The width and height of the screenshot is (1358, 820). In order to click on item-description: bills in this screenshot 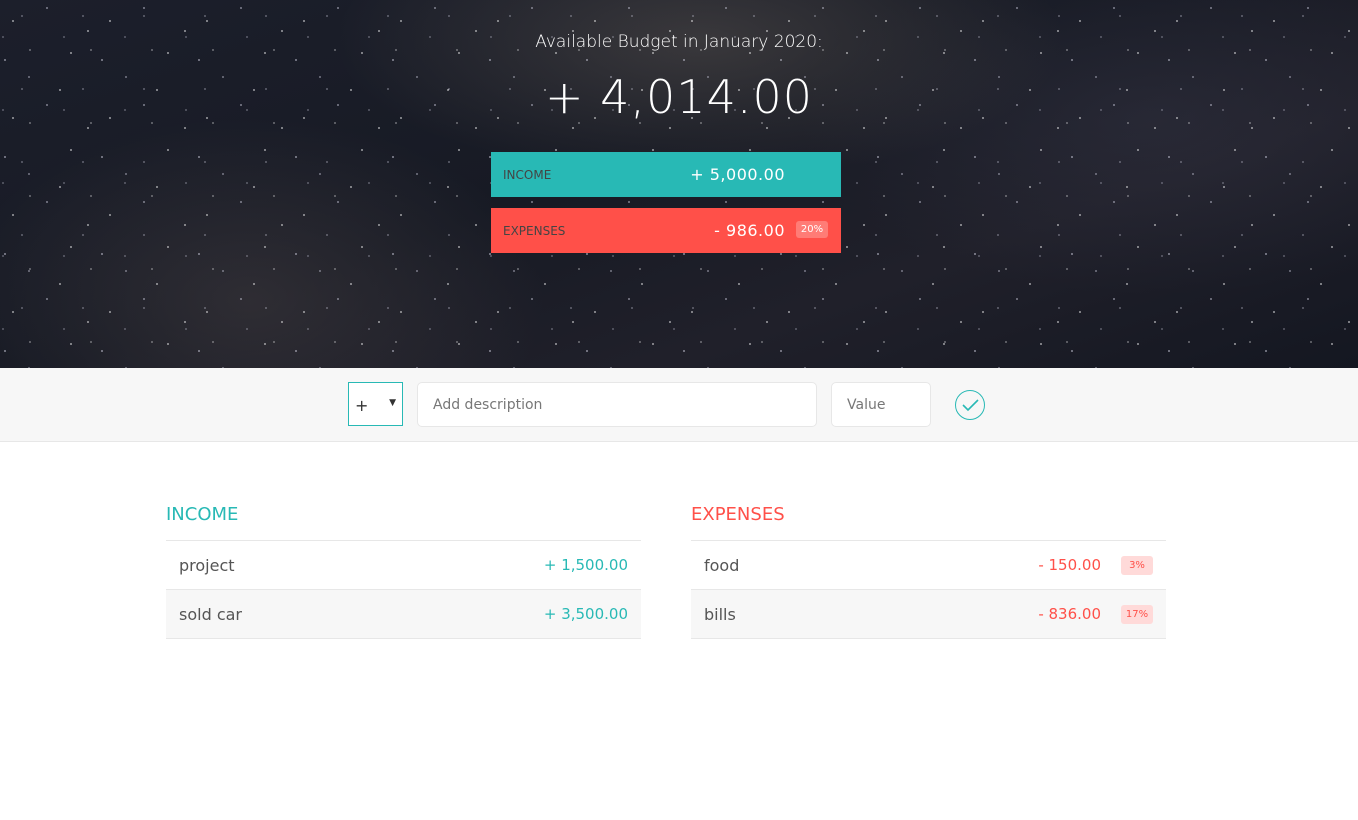, I will do `click(720, 614)`.